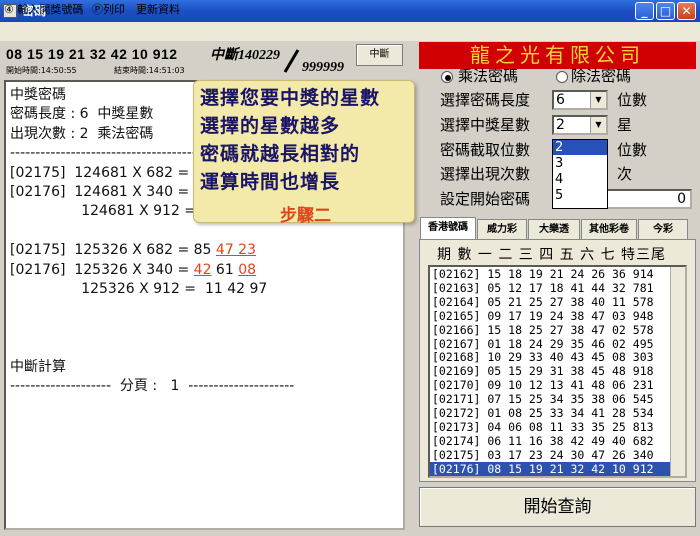 The height and width of the screenshot is (536, 700). What do you see at coordinates (38, 366) in the screenshot?
I see `result-line: 中斷計算` at bounding box center [38, 366].